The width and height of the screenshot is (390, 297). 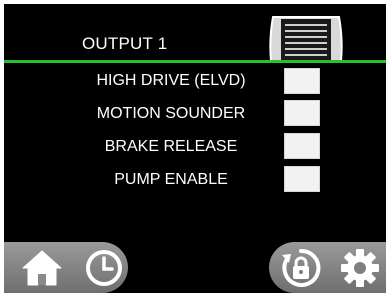 I want to click on rotate-lock-icon, so click(x=301, y=267).